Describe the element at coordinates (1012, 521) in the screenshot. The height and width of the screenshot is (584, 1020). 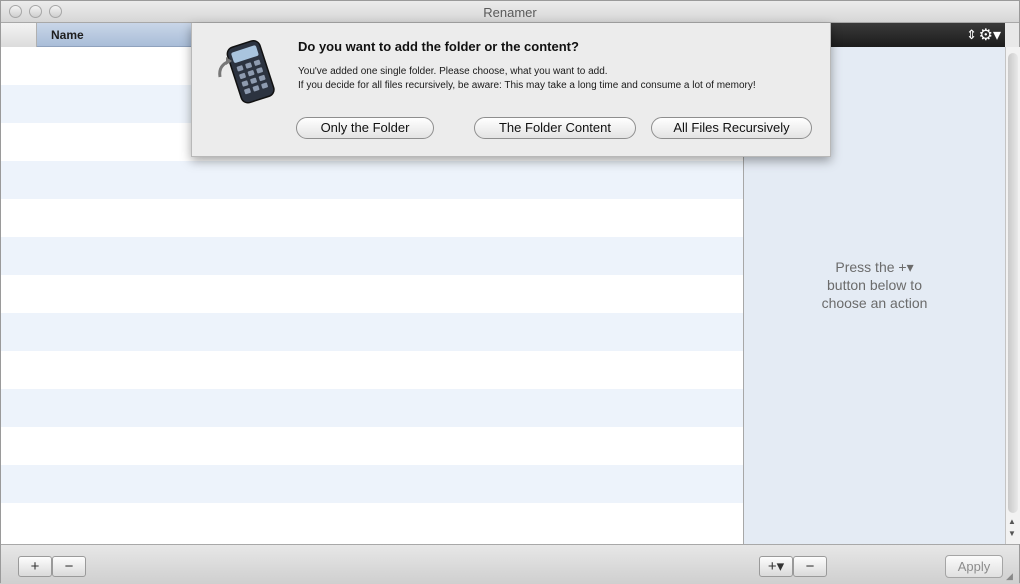
I see `scroll-up-arrow-icon: ▲` at that location.